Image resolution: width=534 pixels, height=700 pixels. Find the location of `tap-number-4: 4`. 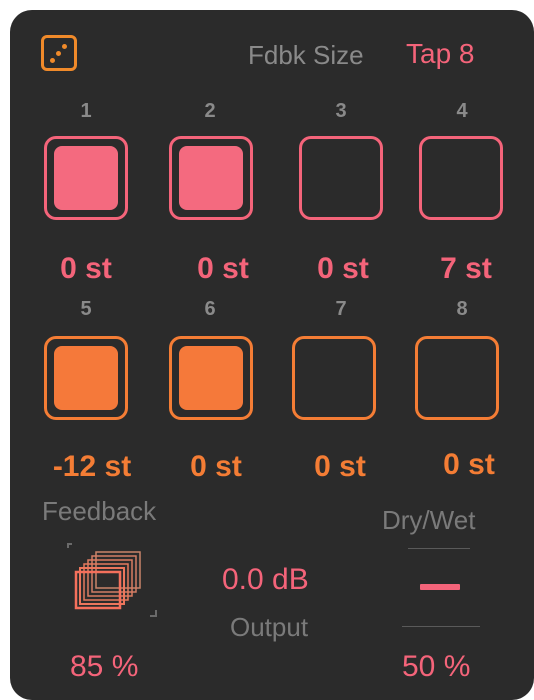

tap-number-4: 4 is located at coordinates (462, 111).